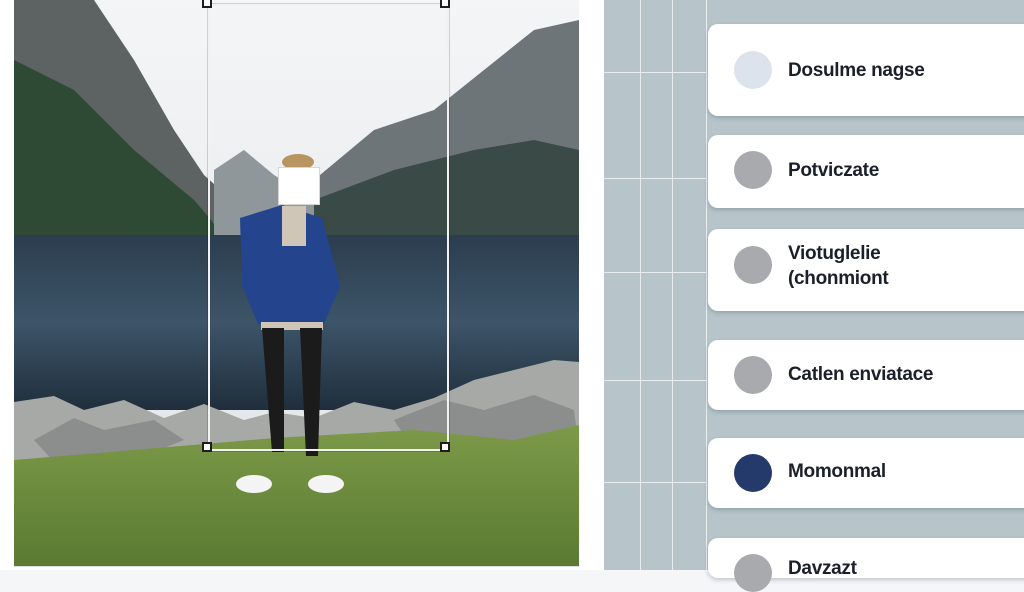 The image size is (1024, 592). Describe the element at coordinates (866, 565) in the screenshot. I see `style-option-6: Davzazt` at that location.